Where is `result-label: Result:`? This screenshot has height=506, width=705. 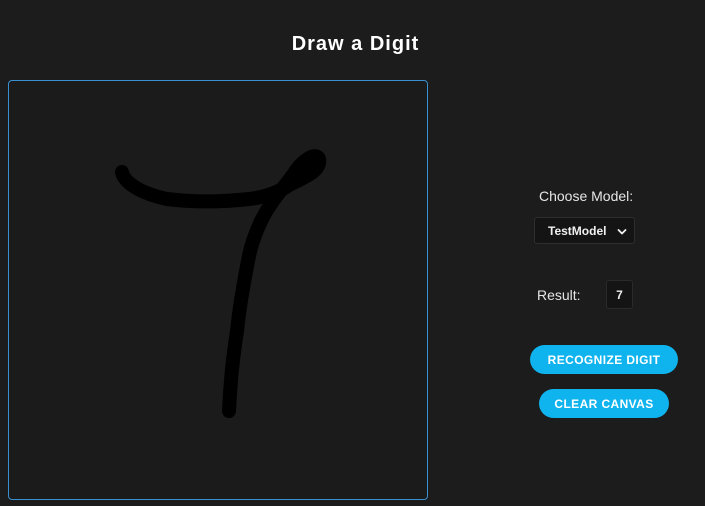 result-label: Result: is located at coordinates (559, 295).